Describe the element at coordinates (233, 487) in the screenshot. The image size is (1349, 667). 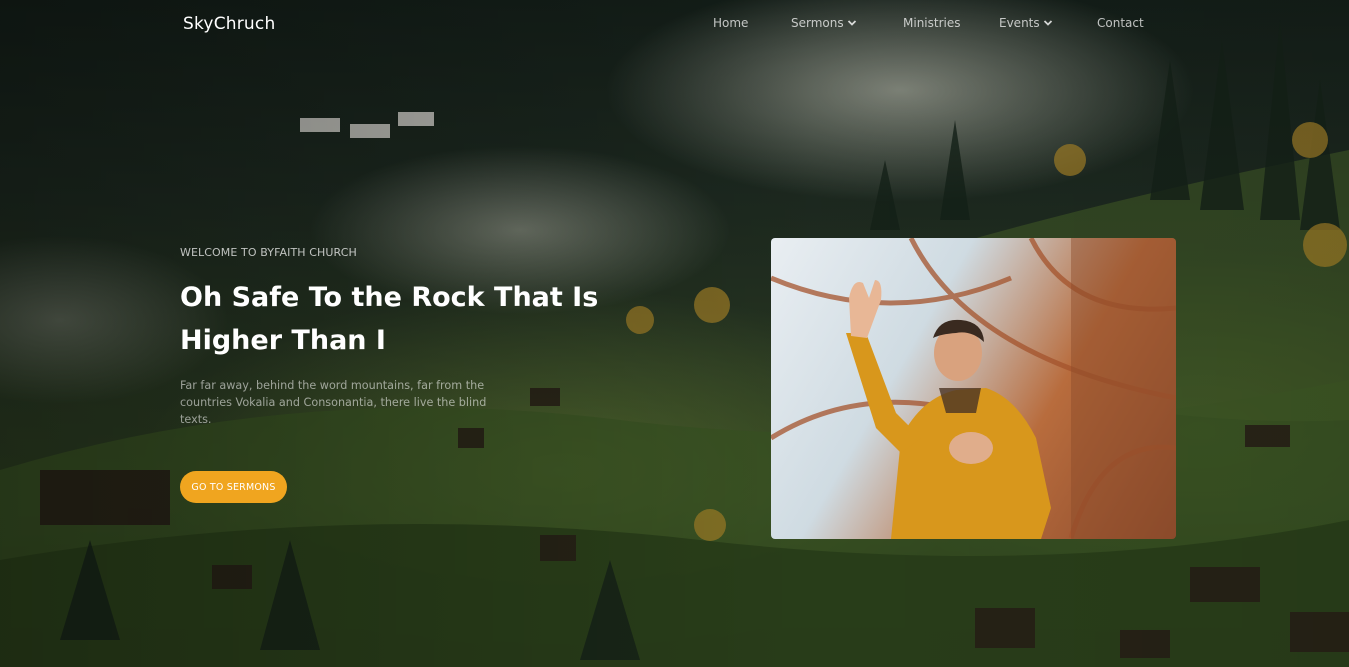
I see `go-to-sermons-button: GO TO SERMONS` at that location.